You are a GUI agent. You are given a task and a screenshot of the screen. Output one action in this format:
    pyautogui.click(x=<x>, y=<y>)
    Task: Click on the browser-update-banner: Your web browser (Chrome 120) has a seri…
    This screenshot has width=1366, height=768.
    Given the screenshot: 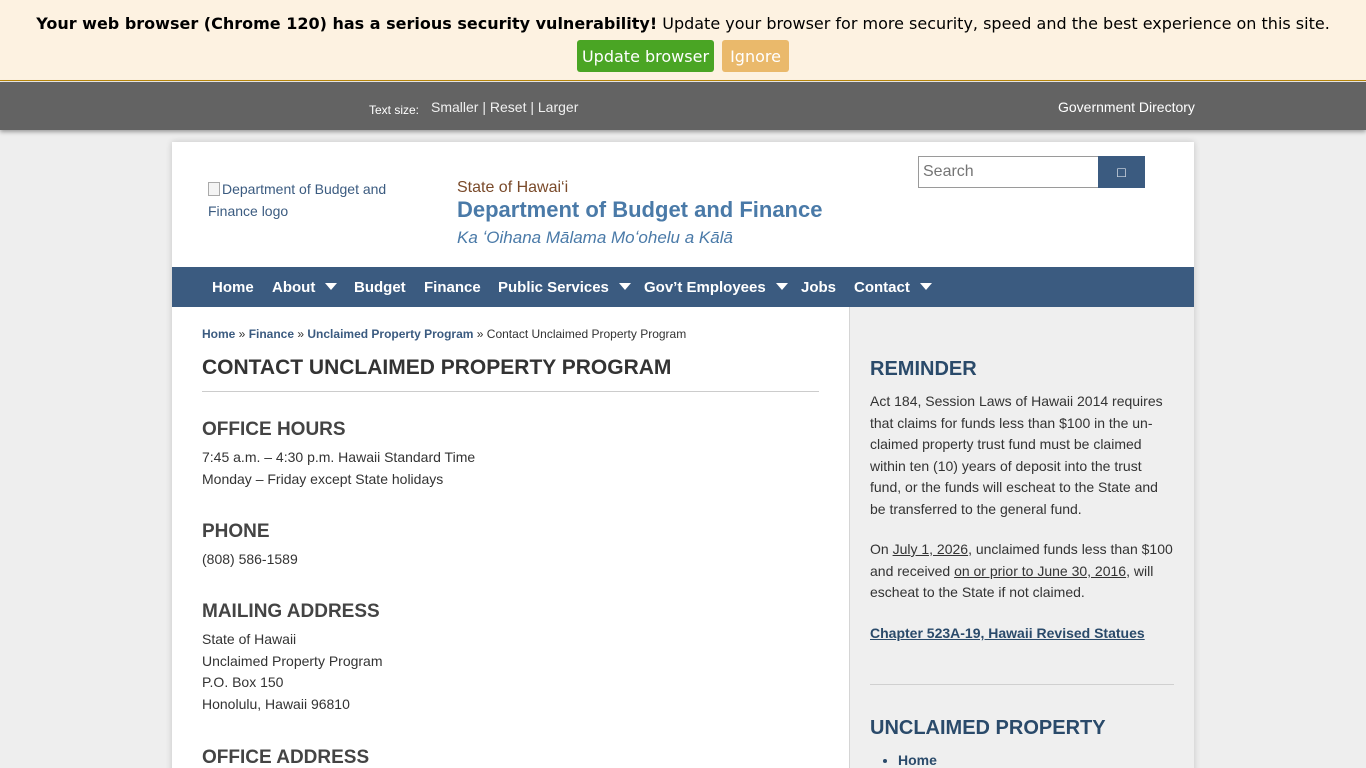 What is the action you would take?
    pyautogui.click(x=683, y=40)
    